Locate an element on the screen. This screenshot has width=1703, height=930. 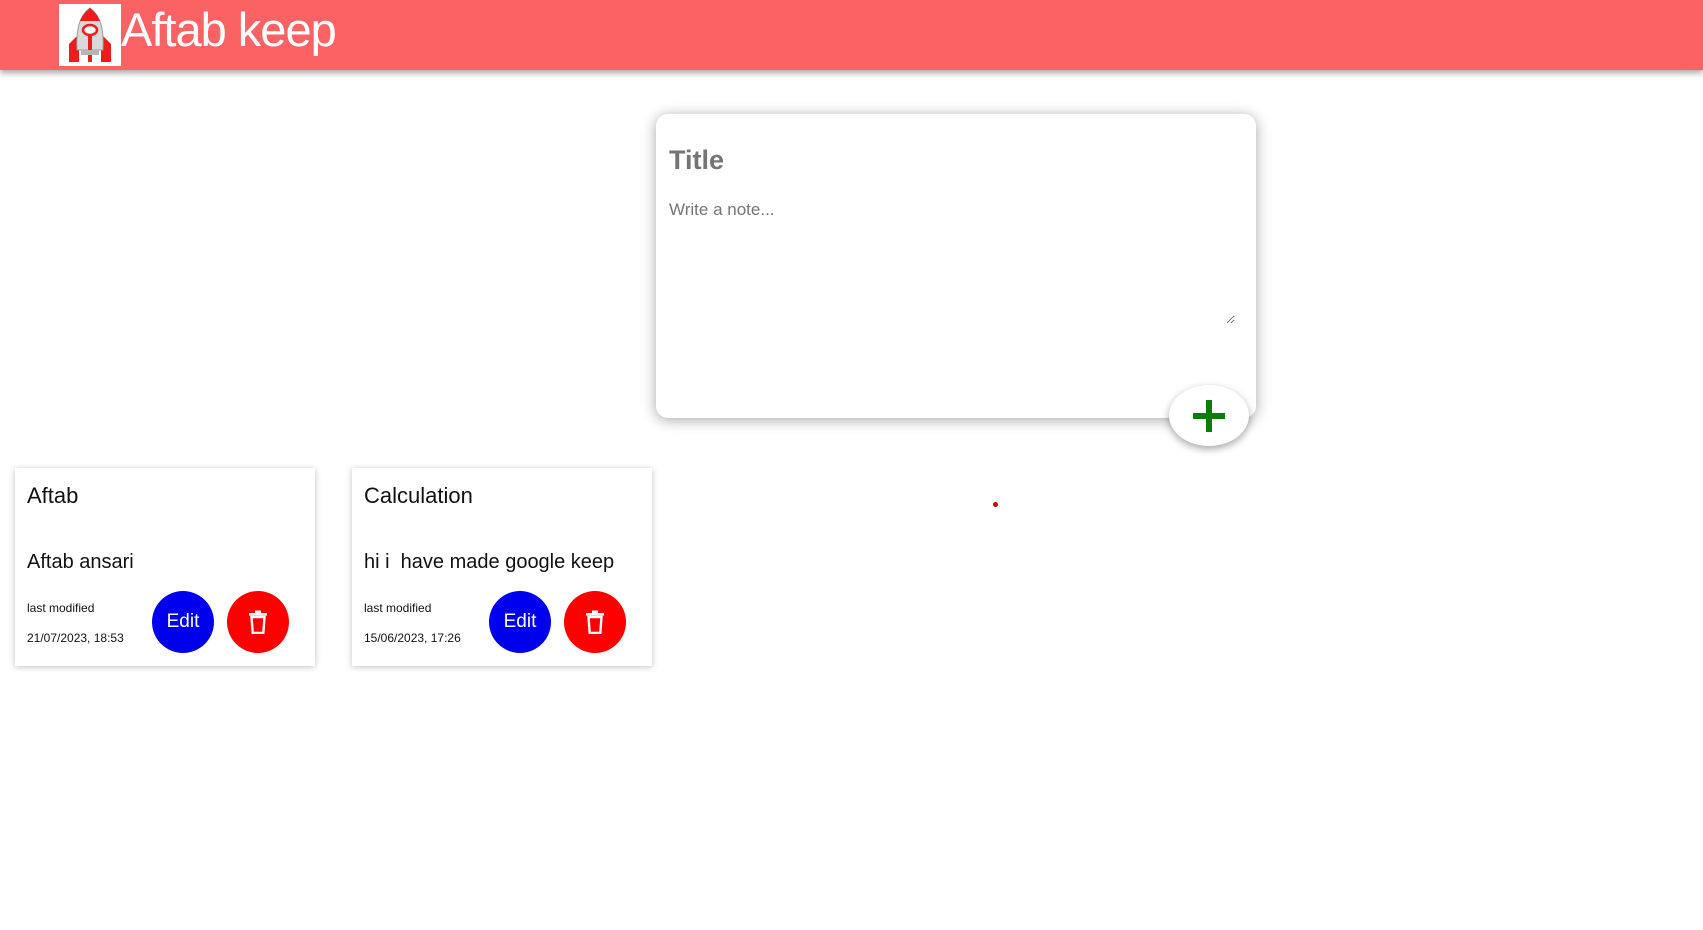
add-note-button is located at coordinates (1209, 415).